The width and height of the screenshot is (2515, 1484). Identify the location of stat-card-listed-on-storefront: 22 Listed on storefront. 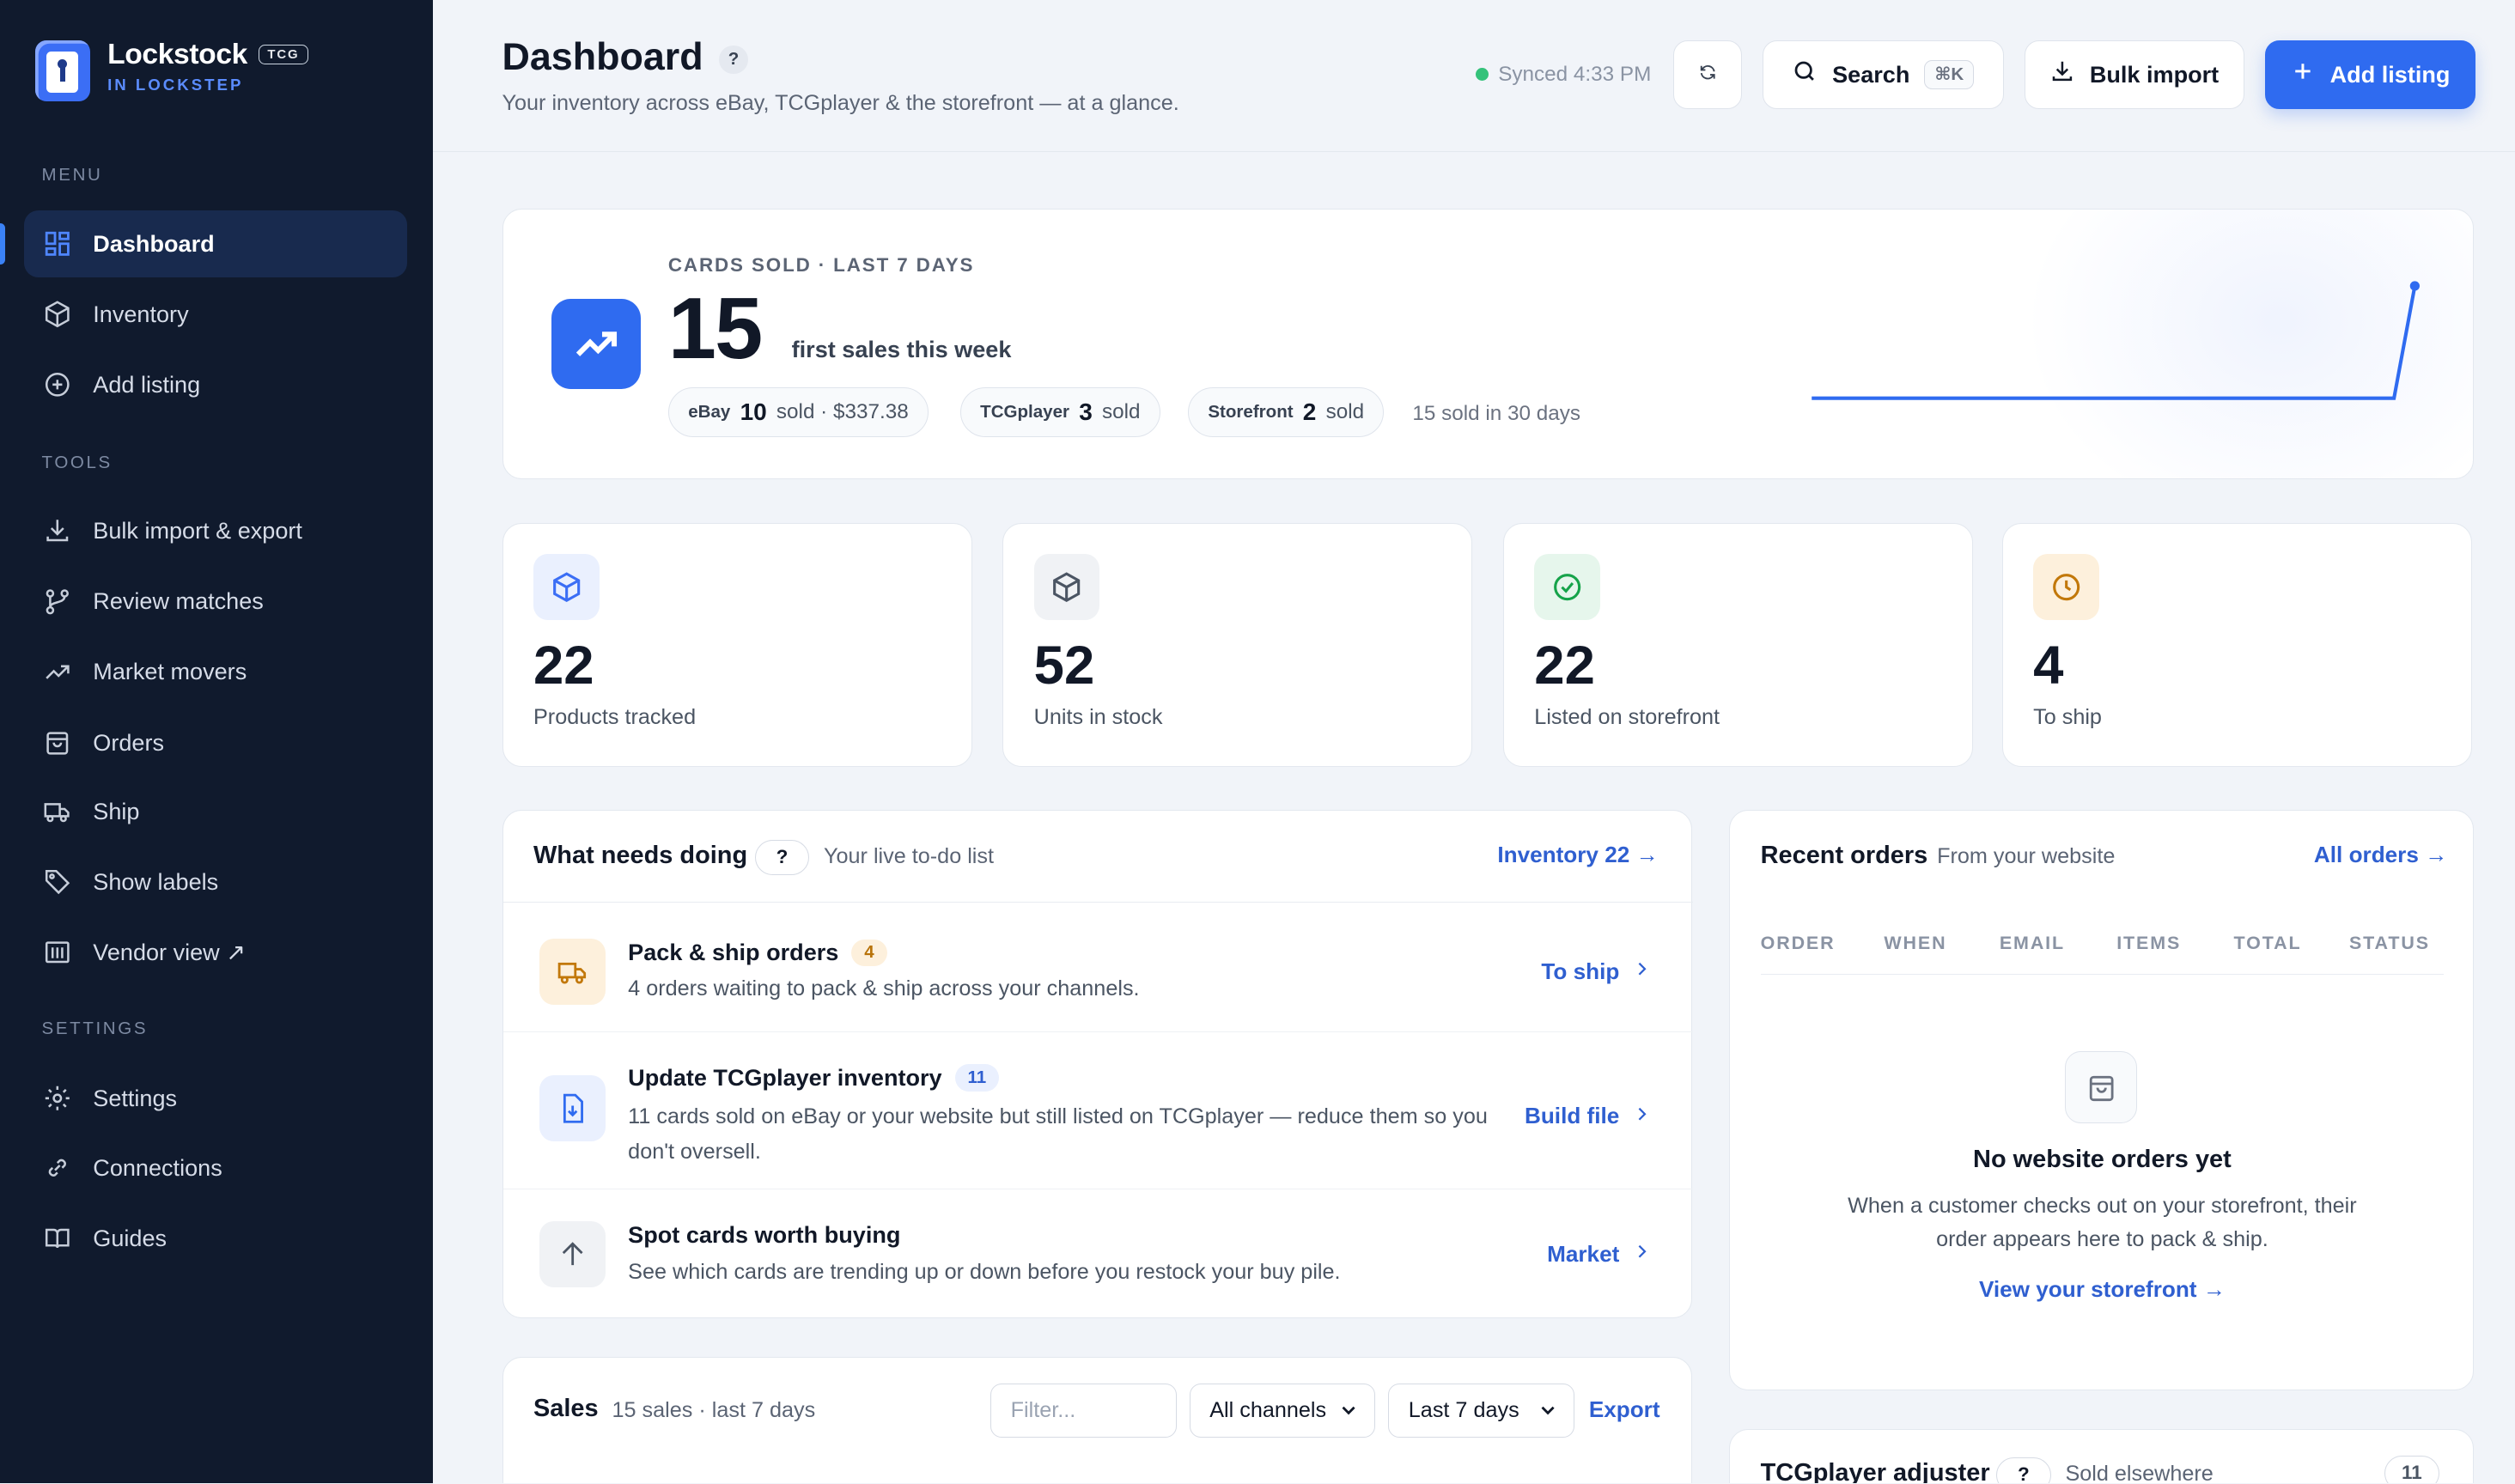
(1737, 645).